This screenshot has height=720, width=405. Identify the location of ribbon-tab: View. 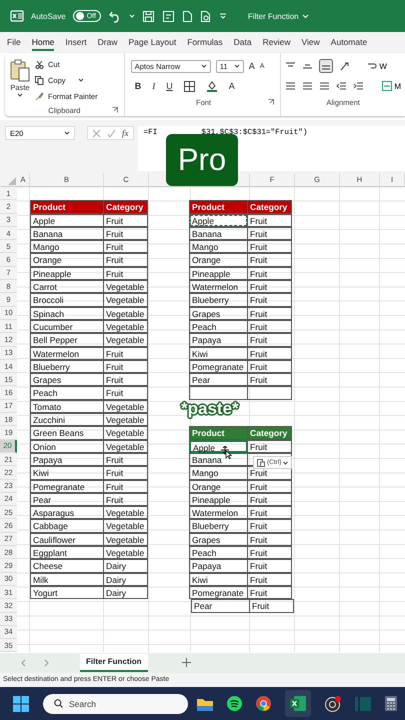
(311, 42).